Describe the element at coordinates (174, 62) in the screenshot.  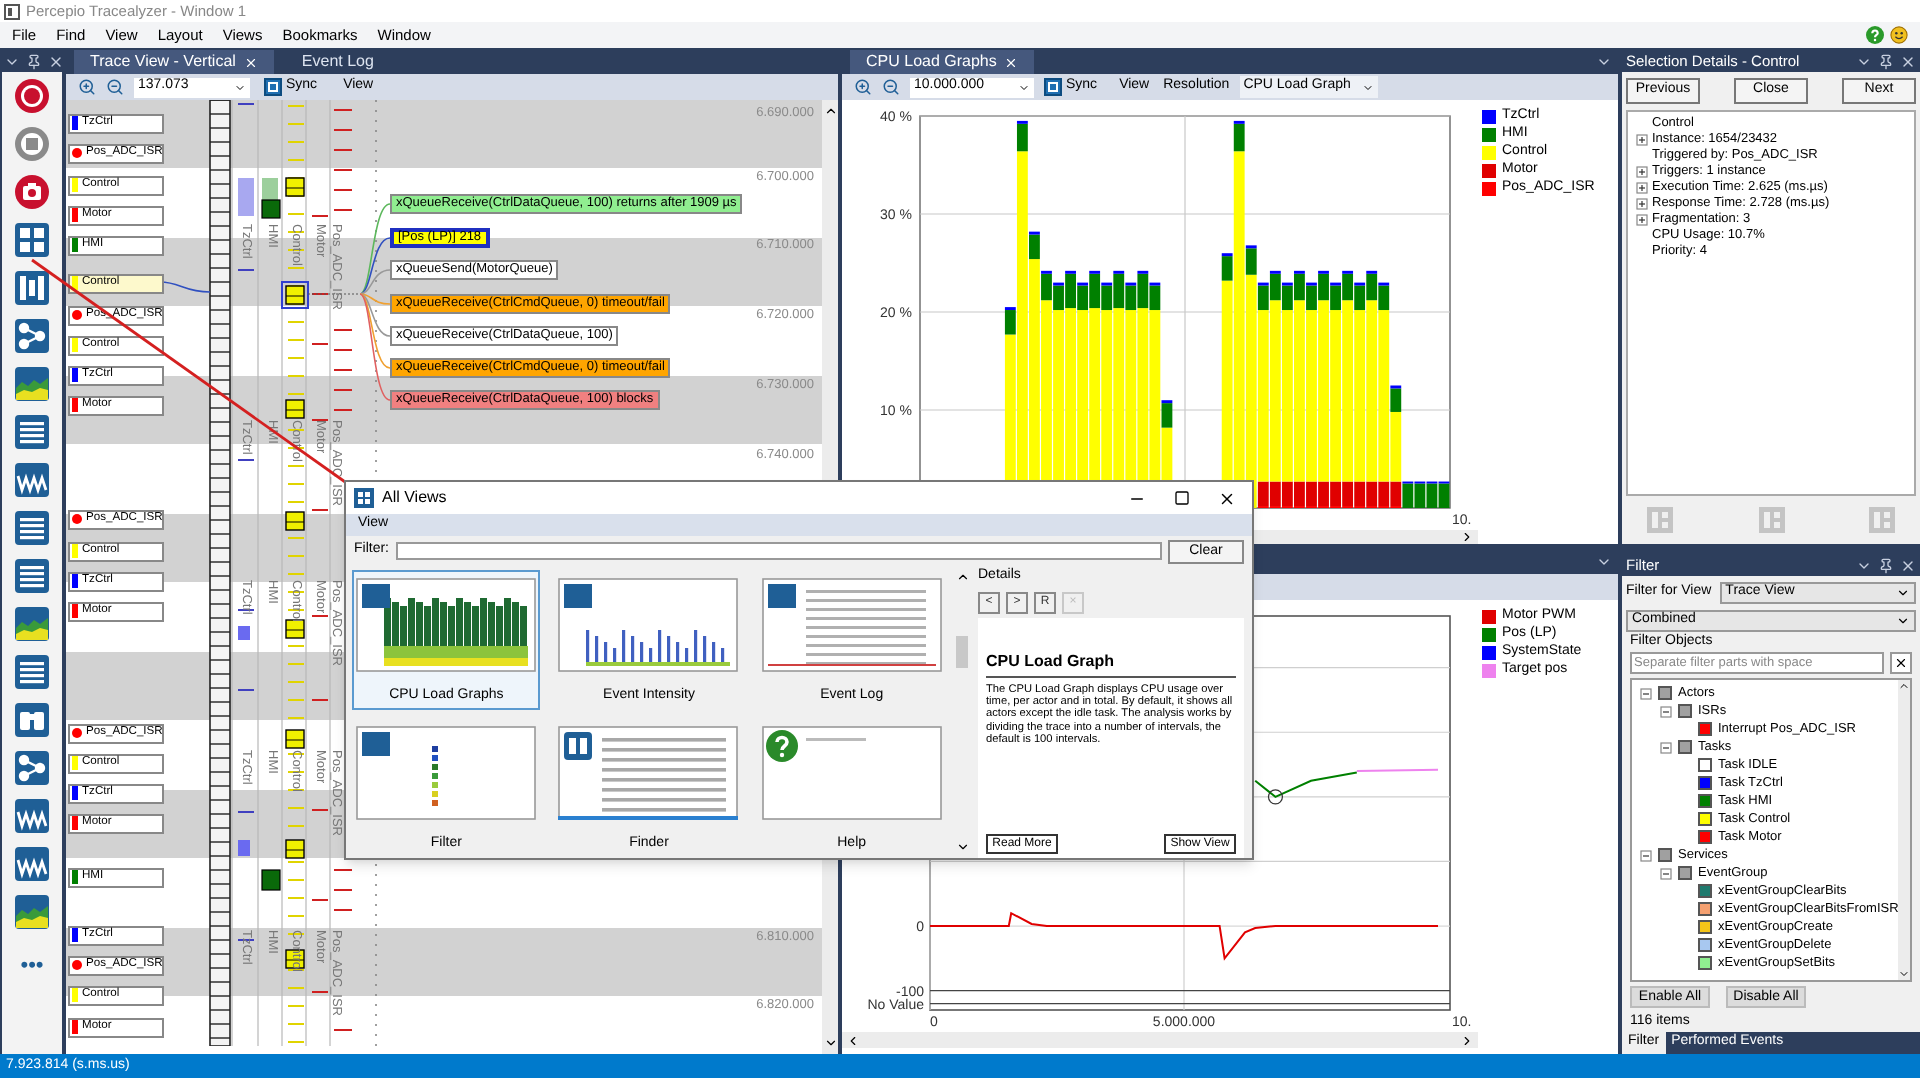
I see `tab: Trace View - Vertical` at that location.